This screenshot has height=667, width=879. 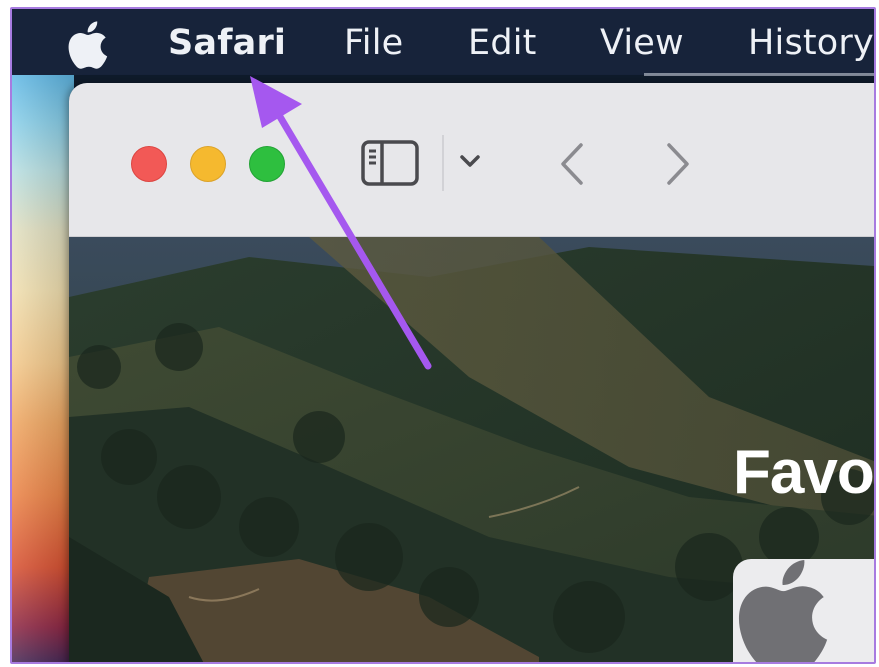 I want to click on chevron-right-icon, so click(x=677, y=164).